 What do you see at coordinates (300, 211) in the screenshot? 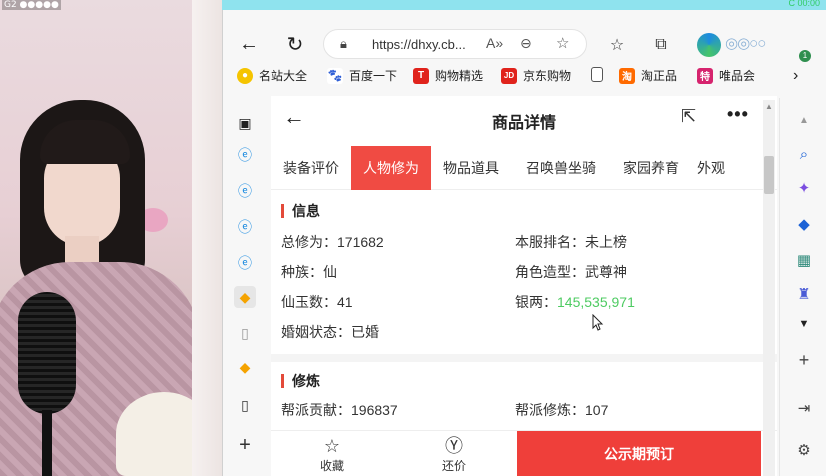
I see `section-title: 信息` at bounding box center [300, 211].